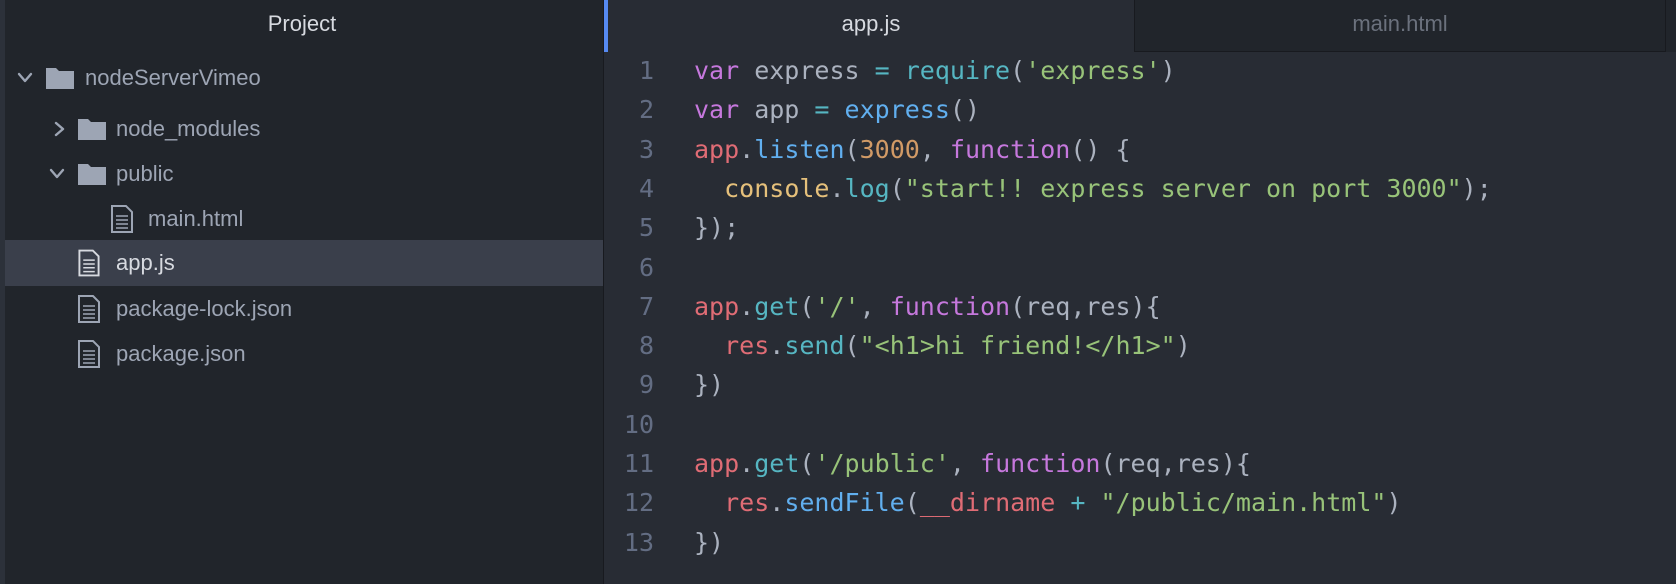 The height and width of the screenshot is (584, 1676). What do you see at coordinates (889, 149) in the screenshot?
I see `code-token: 3000` at bounding box center [889, 149].